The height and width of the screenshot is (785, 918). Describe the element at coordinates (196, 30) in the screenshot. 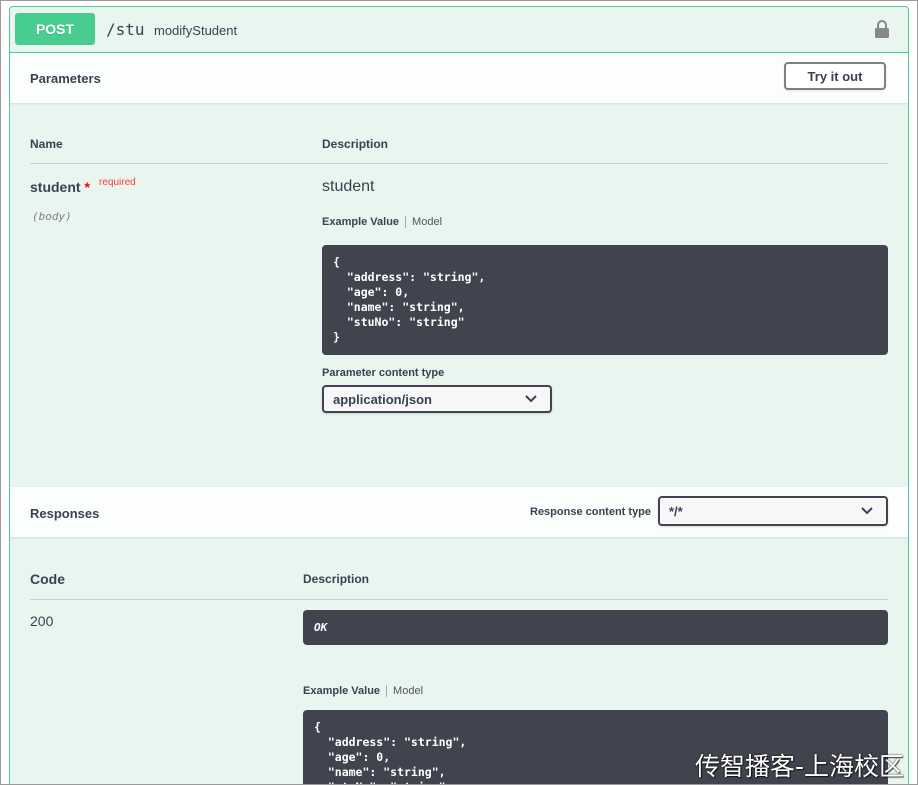

I see `operation-description: modifyStudent` at that location.